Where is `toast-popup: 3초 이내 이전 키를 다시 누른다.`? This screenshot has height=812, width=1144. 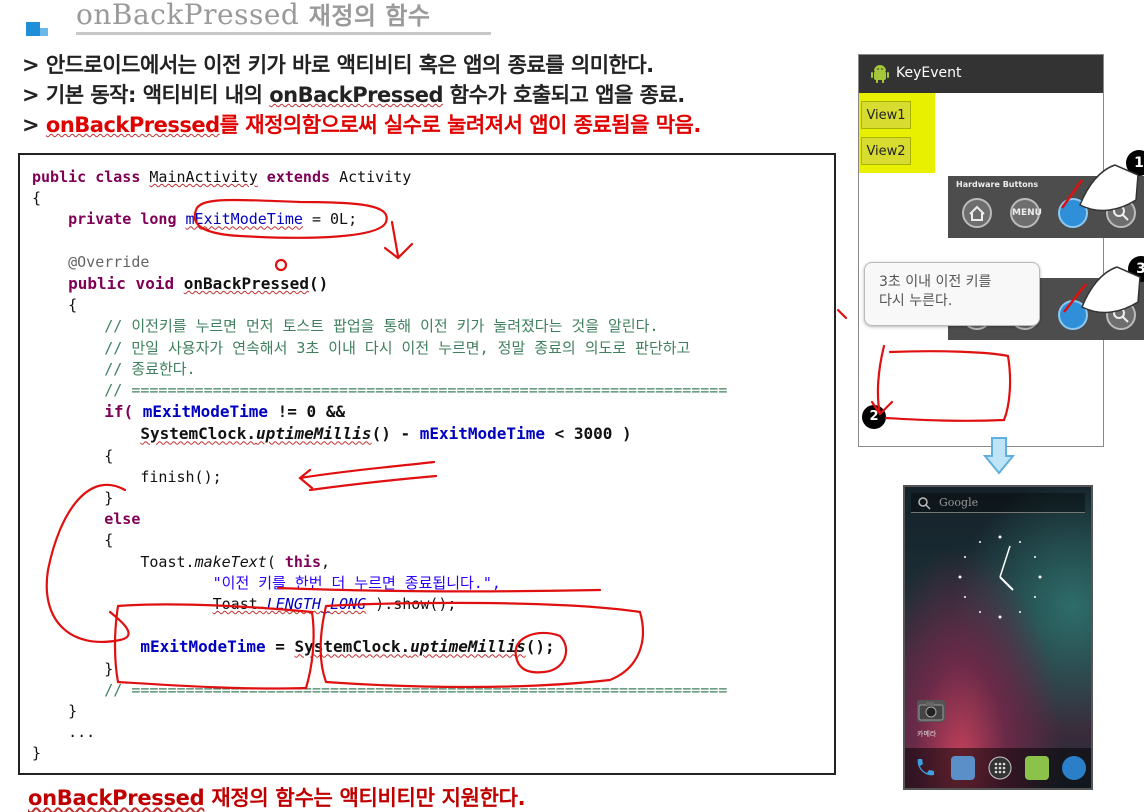
toast-popup: 3초 이내 이전 키를 다시 누른다. is located at coordinates (952, 294).